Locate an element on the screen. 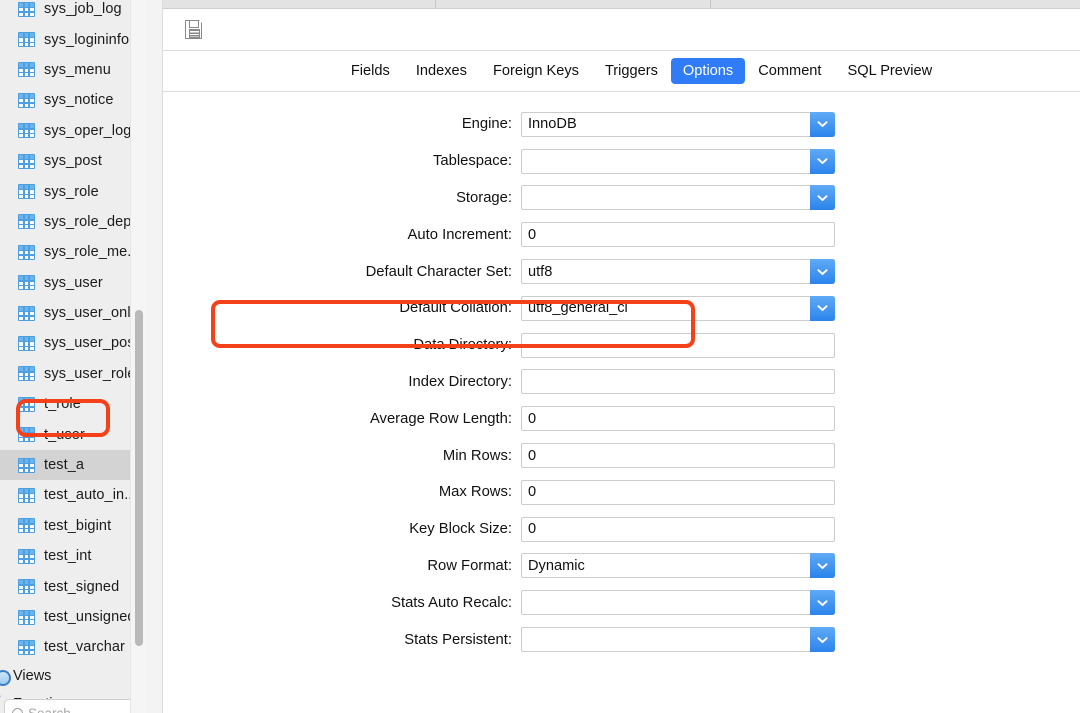  sidebar-table-label: sys_user is located at coordinates (73, 282).